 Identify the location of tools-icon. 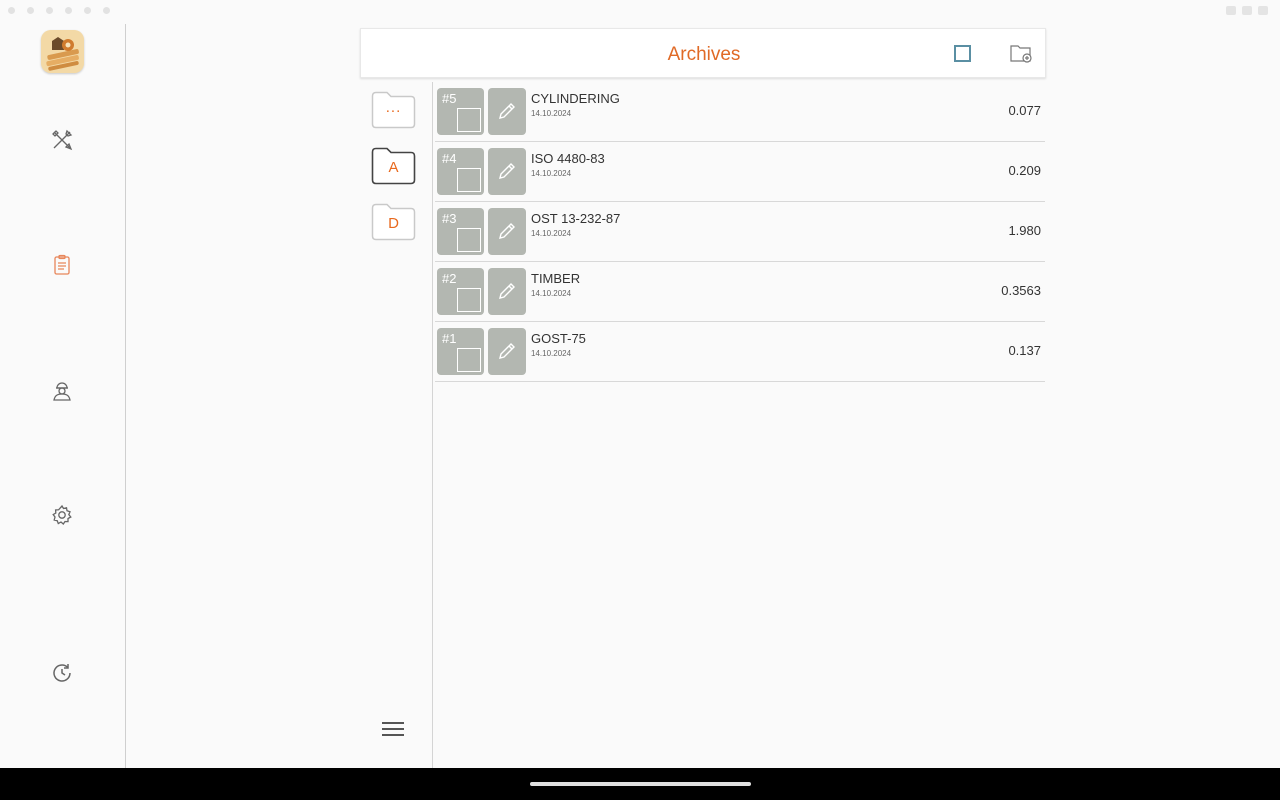
(62, 140).